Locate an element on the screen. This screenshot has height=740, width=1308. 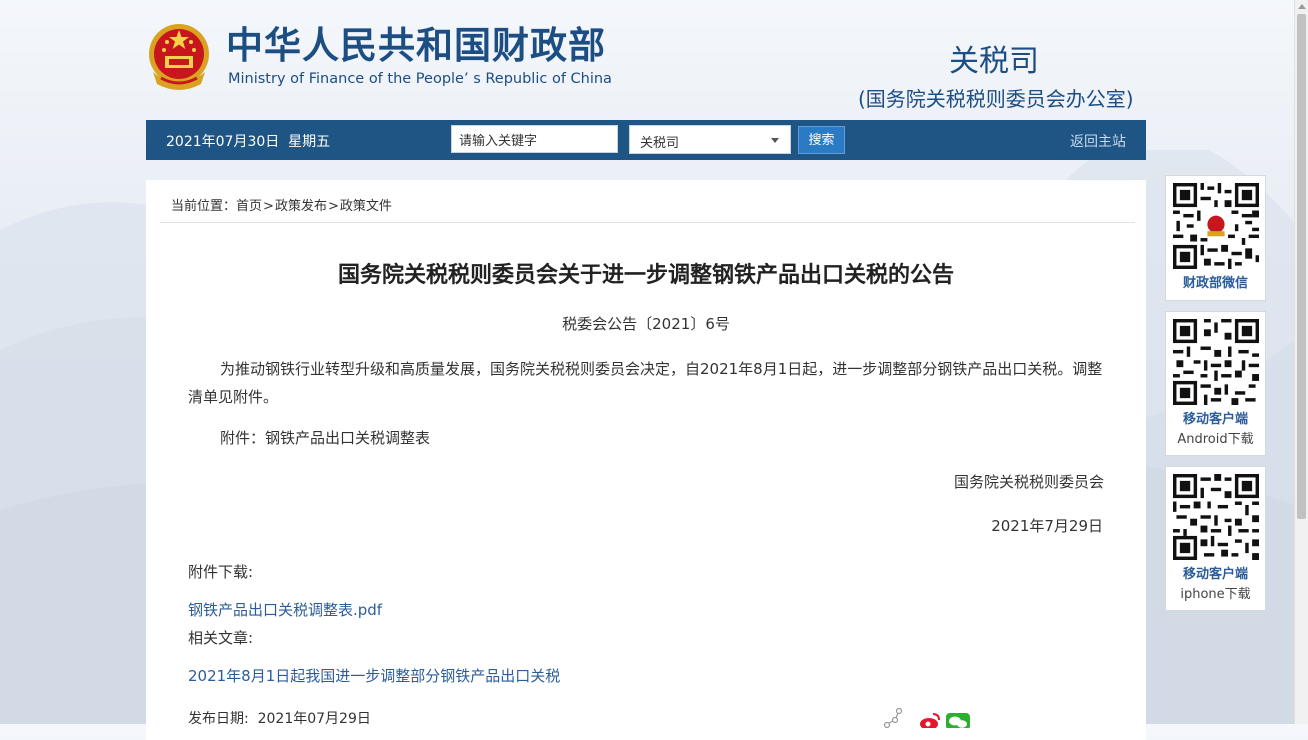
weibo-icon is located at coordinates (930, 720).